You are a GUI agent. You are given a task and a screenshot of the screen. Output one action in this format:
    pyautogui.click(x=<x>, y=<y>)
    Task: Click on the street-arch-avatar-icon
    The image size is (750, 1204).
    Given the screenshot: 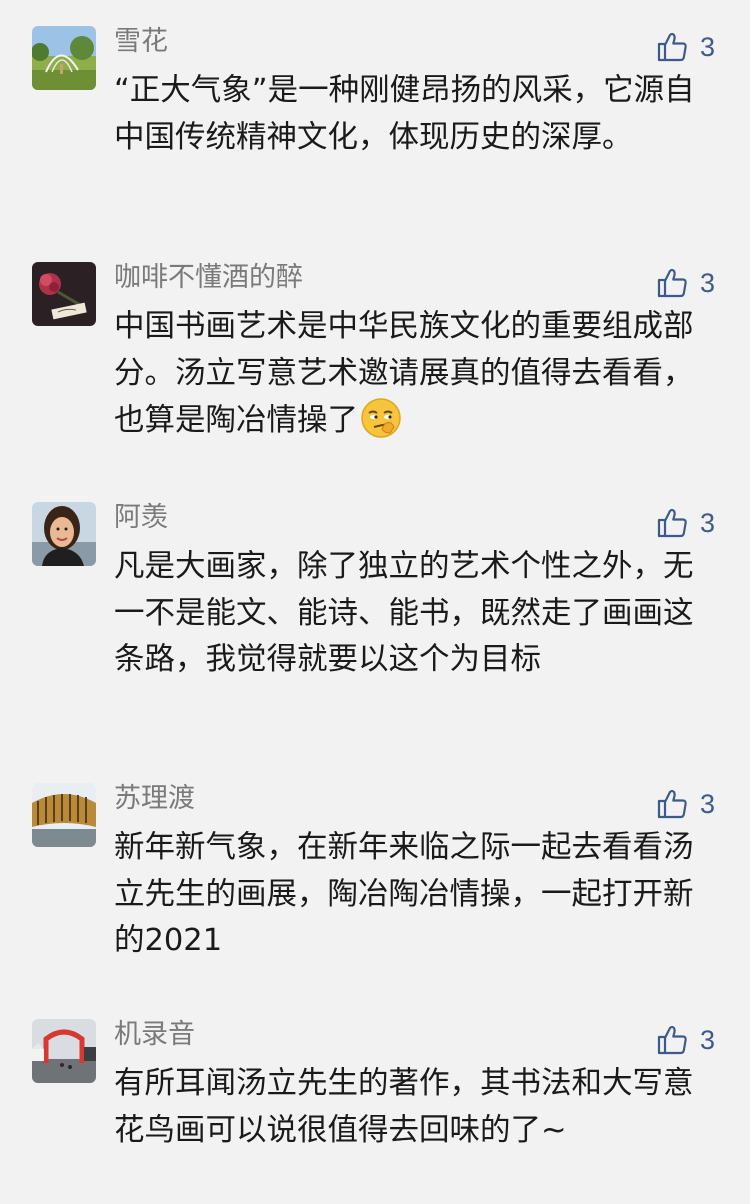 What is the action you would take?
    pyautogui.click(x=64, y=1051)
    